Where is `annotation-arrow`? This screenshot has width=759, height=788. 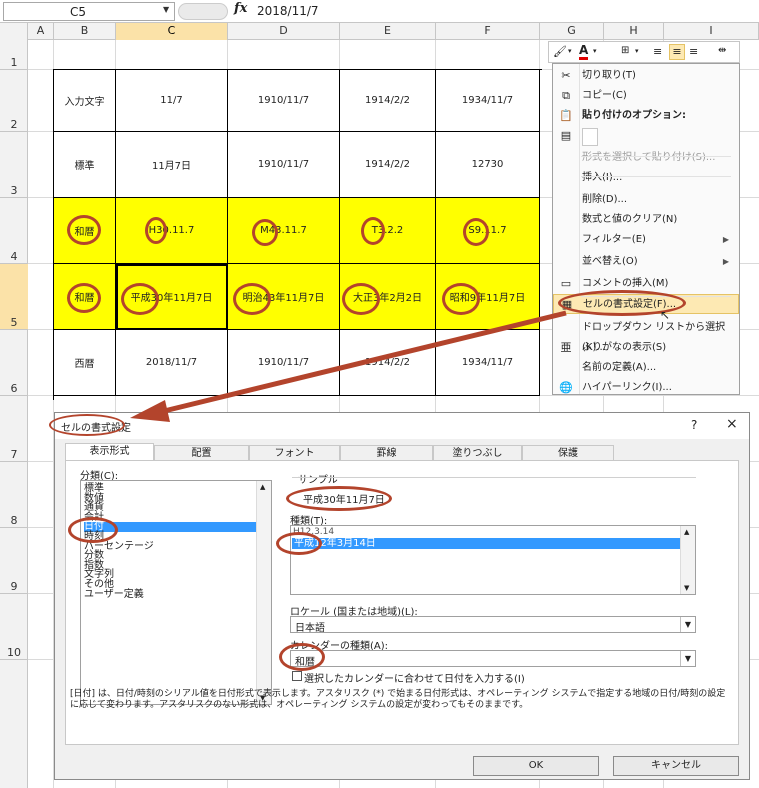 annotation-arrow is located at coordinates (348, 366).